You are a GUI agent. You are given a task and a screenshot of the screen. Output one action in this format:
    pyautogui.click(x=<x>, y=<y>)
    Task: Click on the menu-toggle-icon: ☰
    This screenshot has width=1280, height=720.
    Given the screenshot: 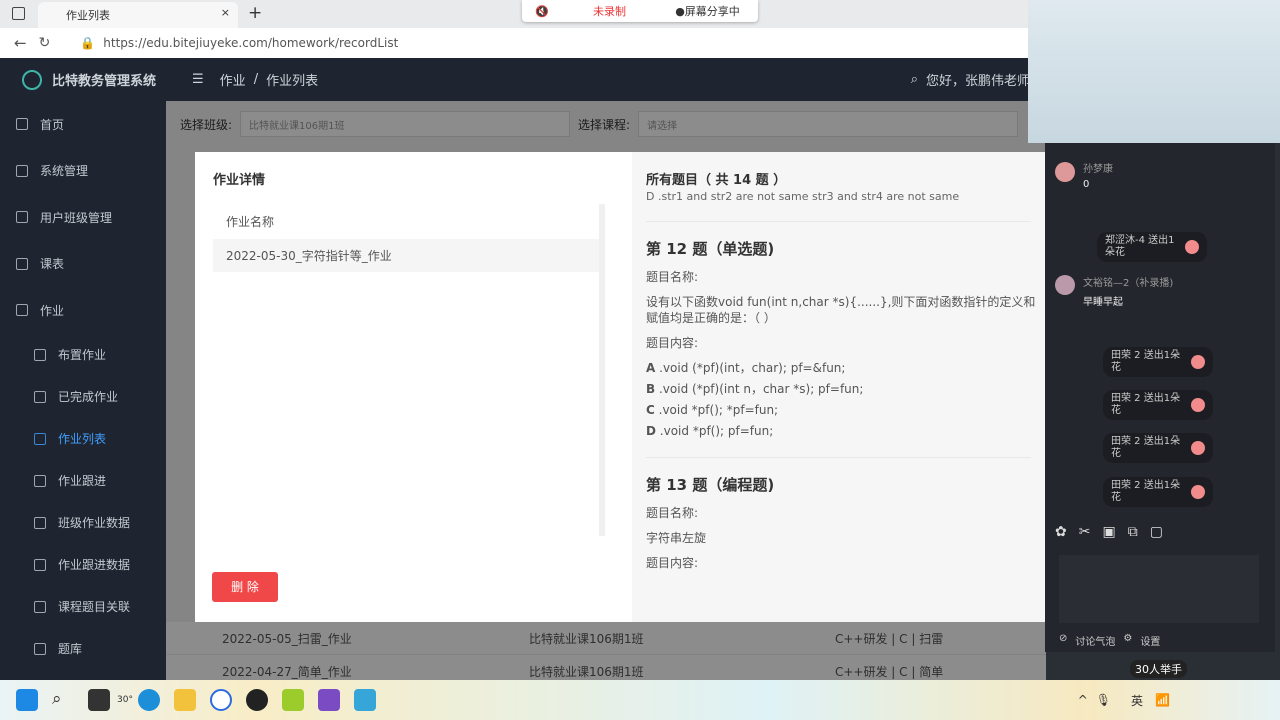 What is the action you would take?
    pyautogui.click(x=198, y=79)
    